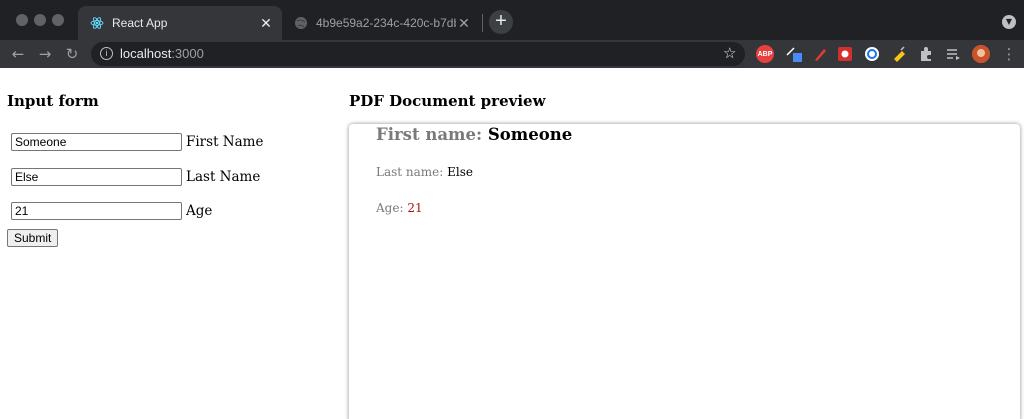 This screenshot has height=419, width=1024. I want to click on age-input, so click(96, 211).